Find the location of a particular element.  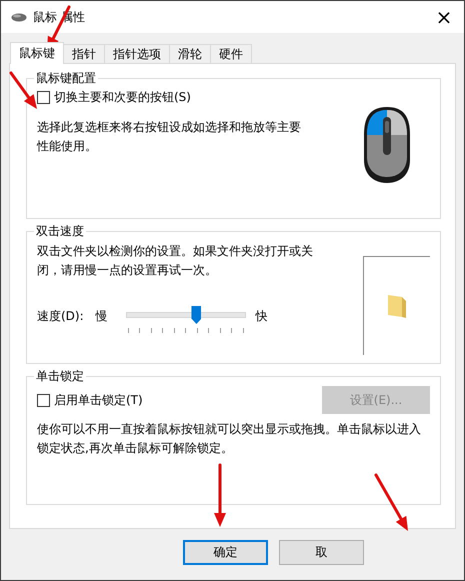

checkbox: 切换主要和次要的按钮(S) is located at coordinates (199, 97).